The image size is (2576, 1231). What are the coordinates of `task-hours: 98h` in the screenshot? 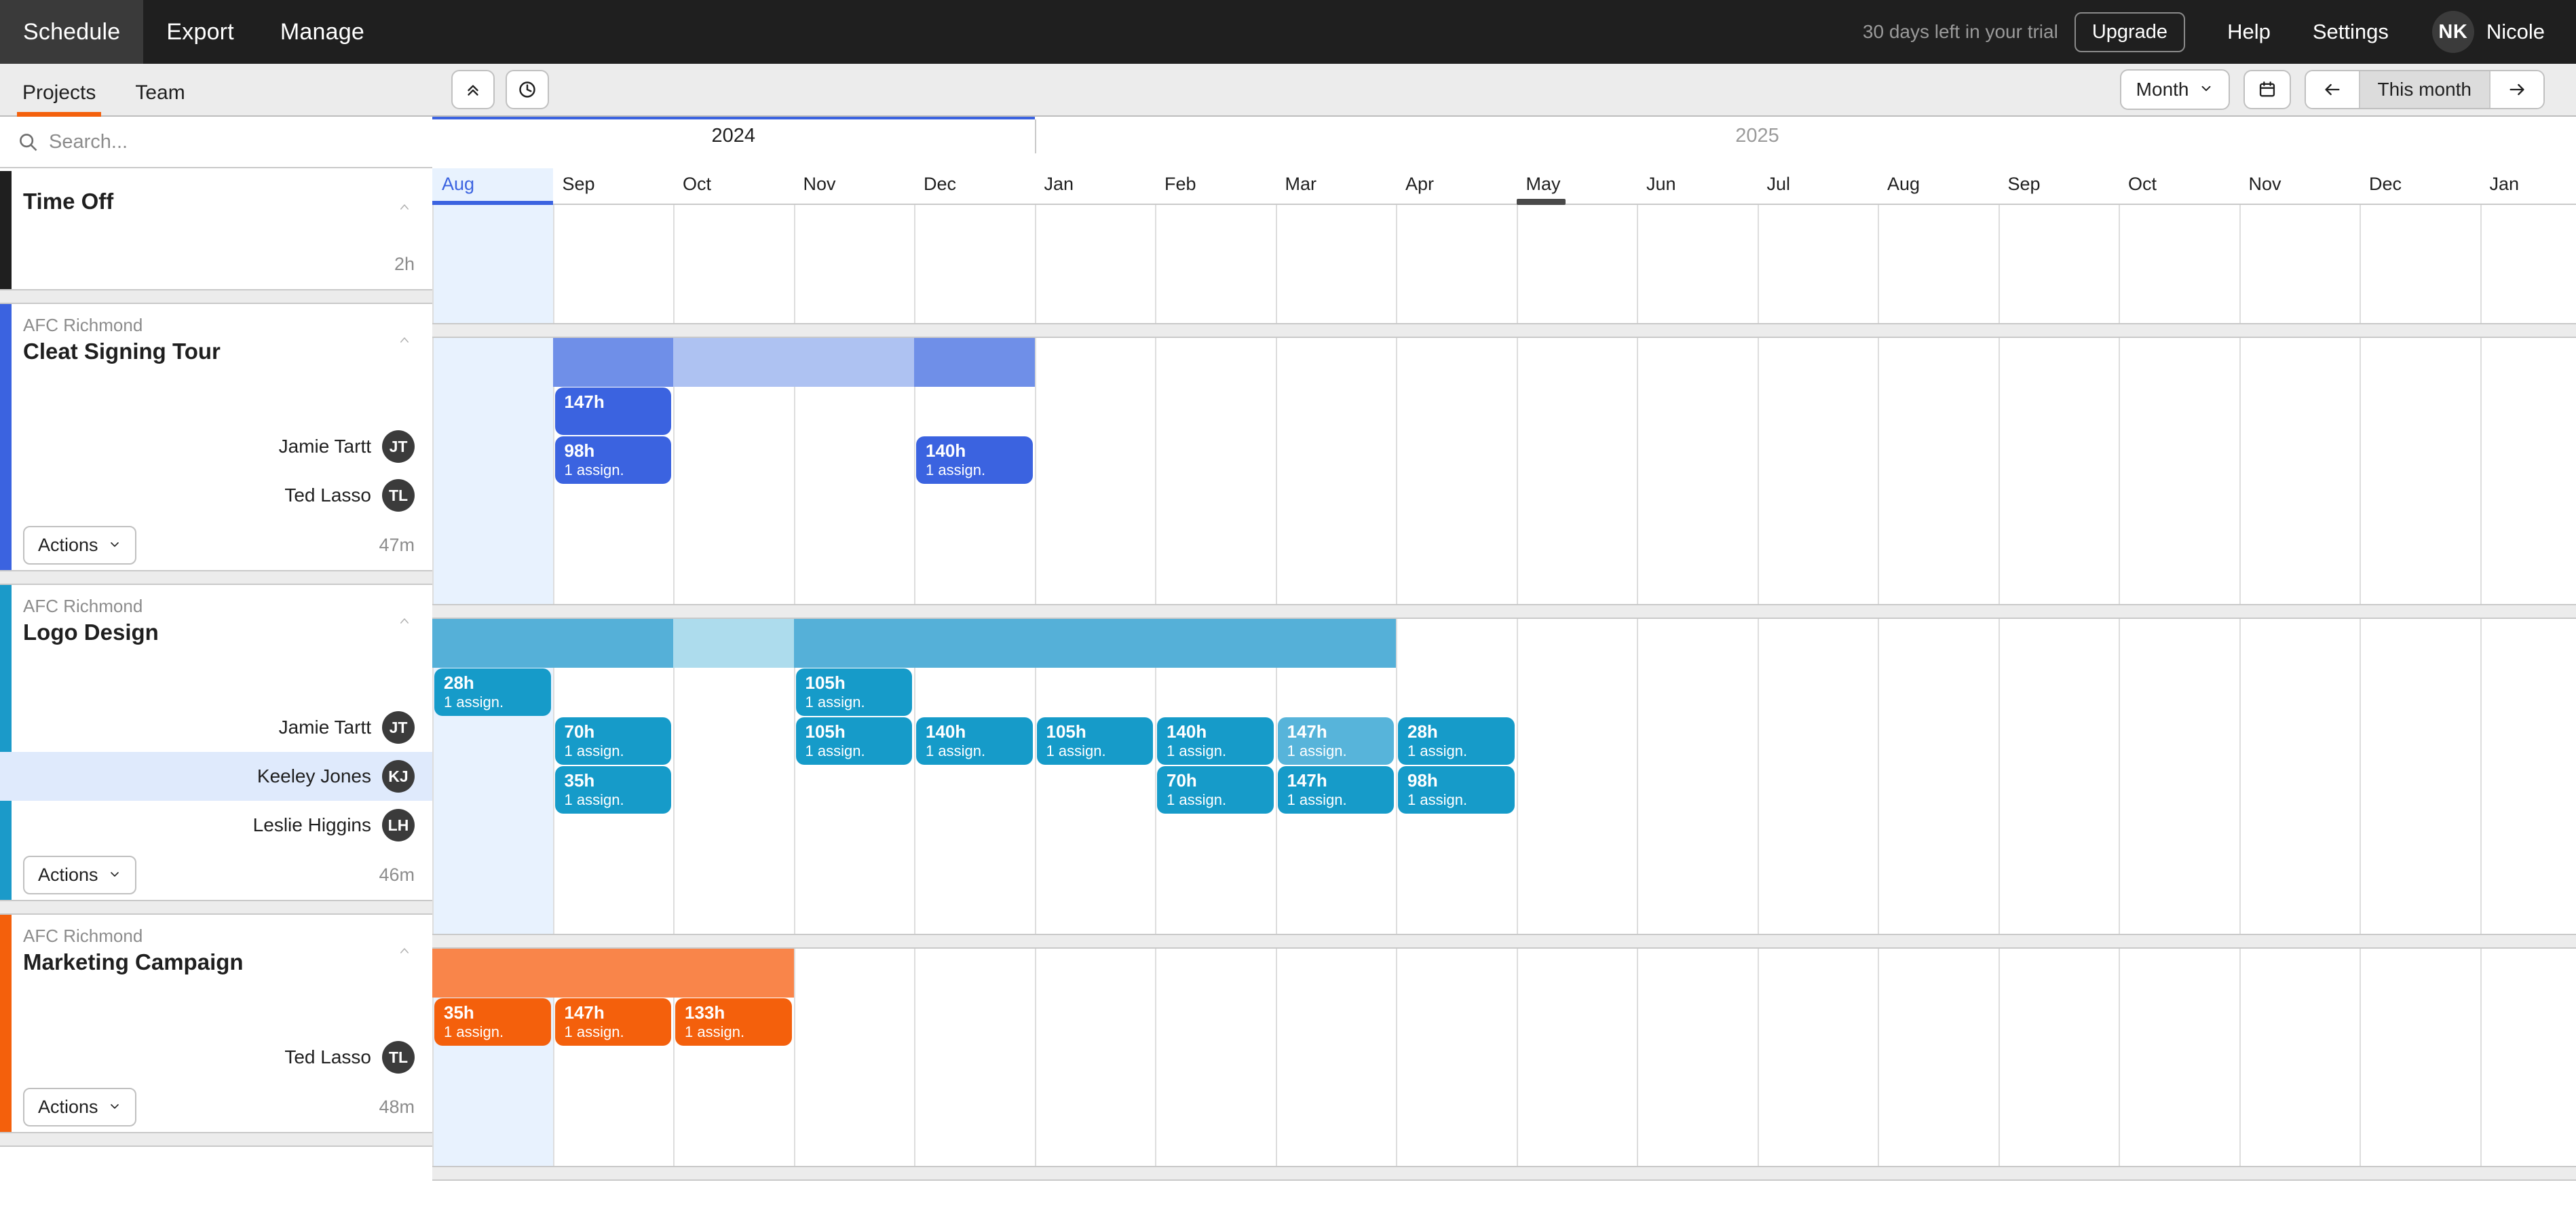 It's located at (1422, 780).